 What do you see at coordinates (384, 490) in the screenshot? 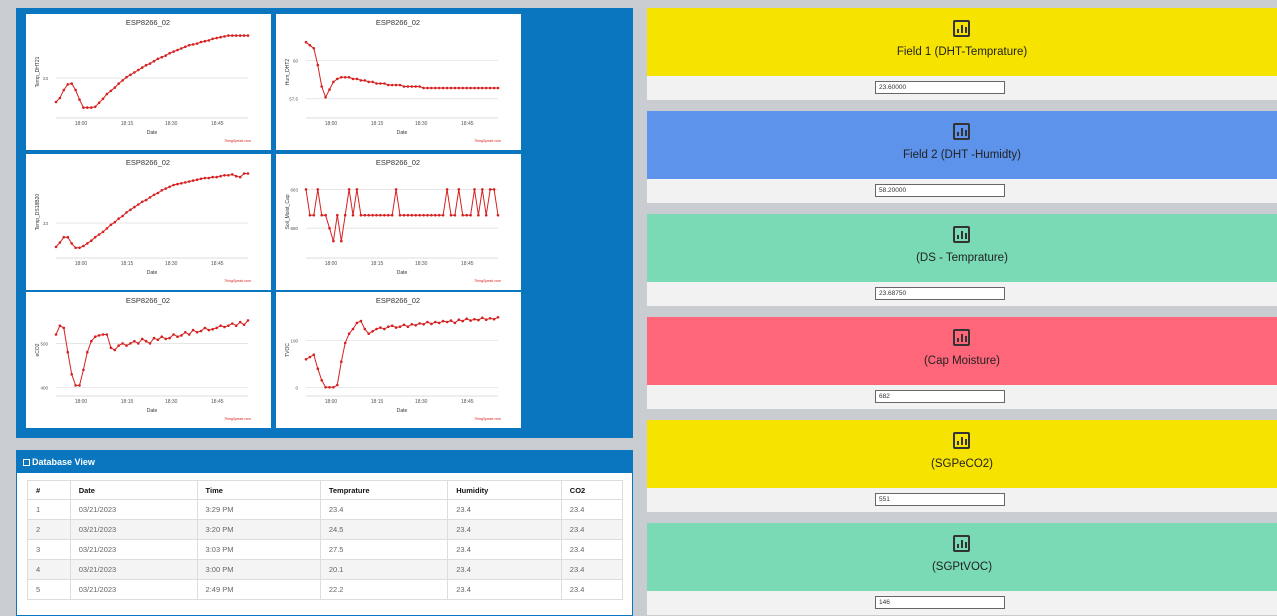
I see `column-header: Temprature` at bounding box center [384, 490].